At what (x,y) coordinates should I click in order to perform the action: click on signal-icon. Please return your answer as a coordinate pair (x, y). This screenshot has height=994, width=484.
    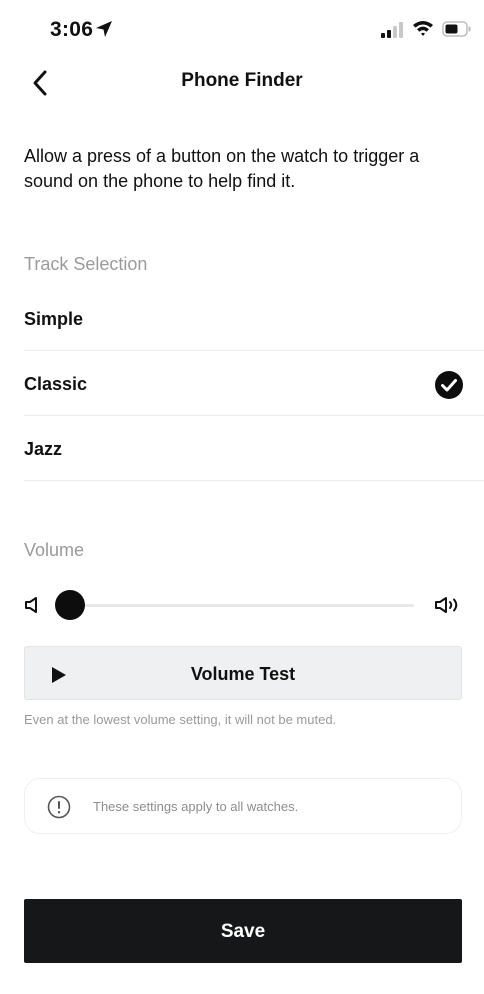
    Looking at the image, I should click on (392, 30).